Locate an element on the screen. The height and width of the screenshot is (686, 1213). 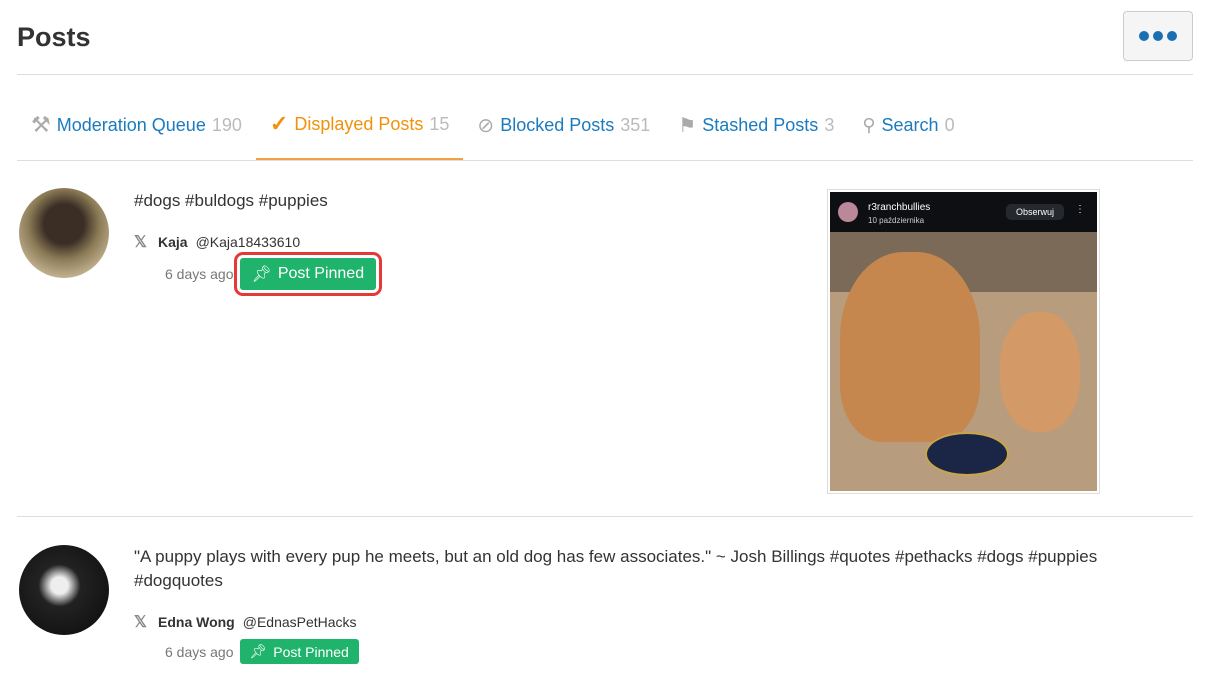
post-author: 𝕏 Edna Wong @EdnasPetHacks is located at coordinates (245, 622).